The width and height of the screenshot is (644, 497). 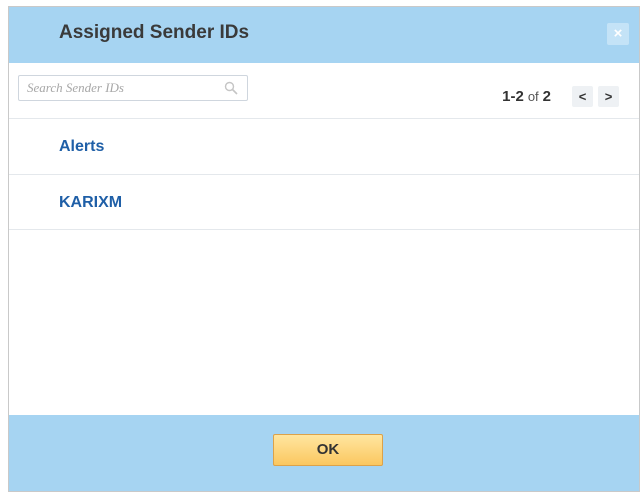 What do you see at coordinates (324, 90) in the screenshot?
I see `toolbar: 1-2 of 2 < >` at bounding box center [324, 90].